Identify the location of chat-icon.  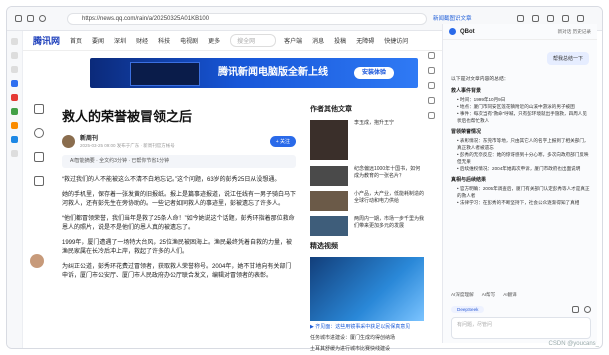
(431, 70).